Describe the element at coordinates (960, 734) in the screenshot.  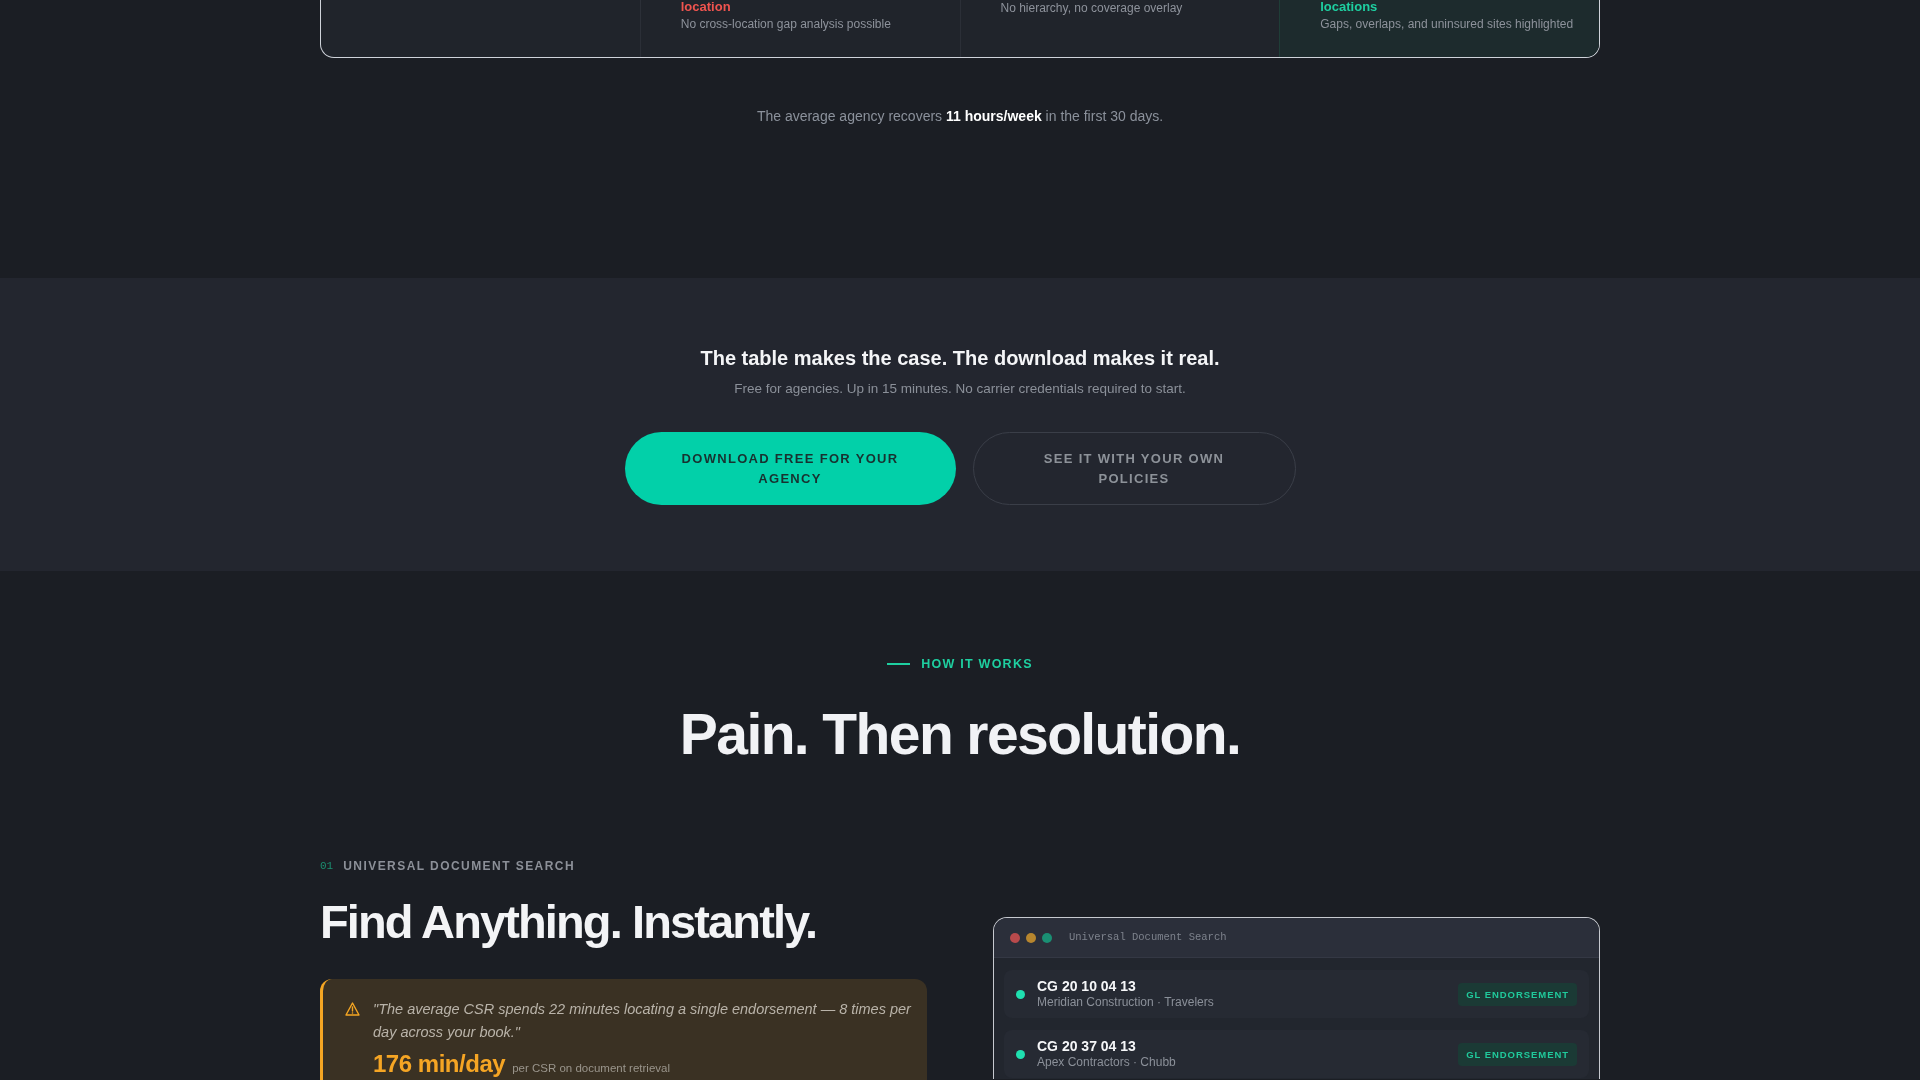
I see `section-heading: Pain. Then resolution.` at that location.